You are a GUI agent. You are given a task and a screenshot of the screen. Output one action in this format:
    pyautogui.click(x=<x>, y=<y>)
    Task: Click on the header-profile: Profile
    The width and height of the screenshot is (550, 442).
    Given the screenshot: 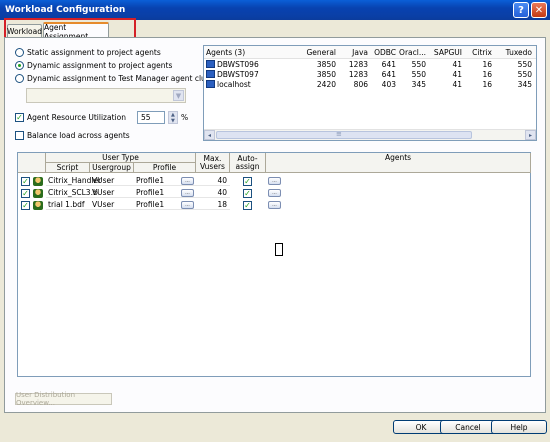 What is the action you would take?
    pyautogui.click(x=165, y=168)
    